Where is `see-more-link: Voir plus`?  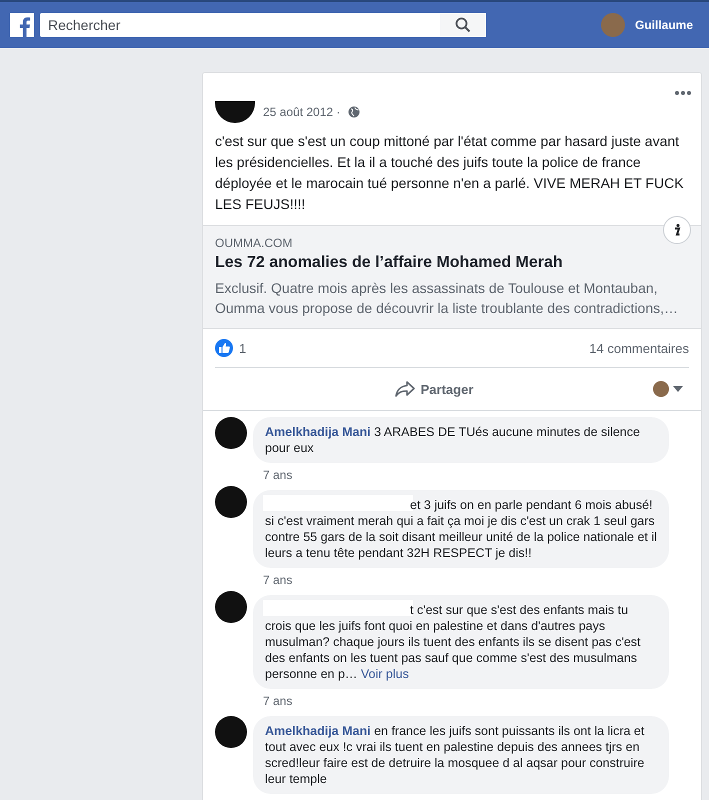 see-more-link: Voir plus is located at coordinates (384, 674).